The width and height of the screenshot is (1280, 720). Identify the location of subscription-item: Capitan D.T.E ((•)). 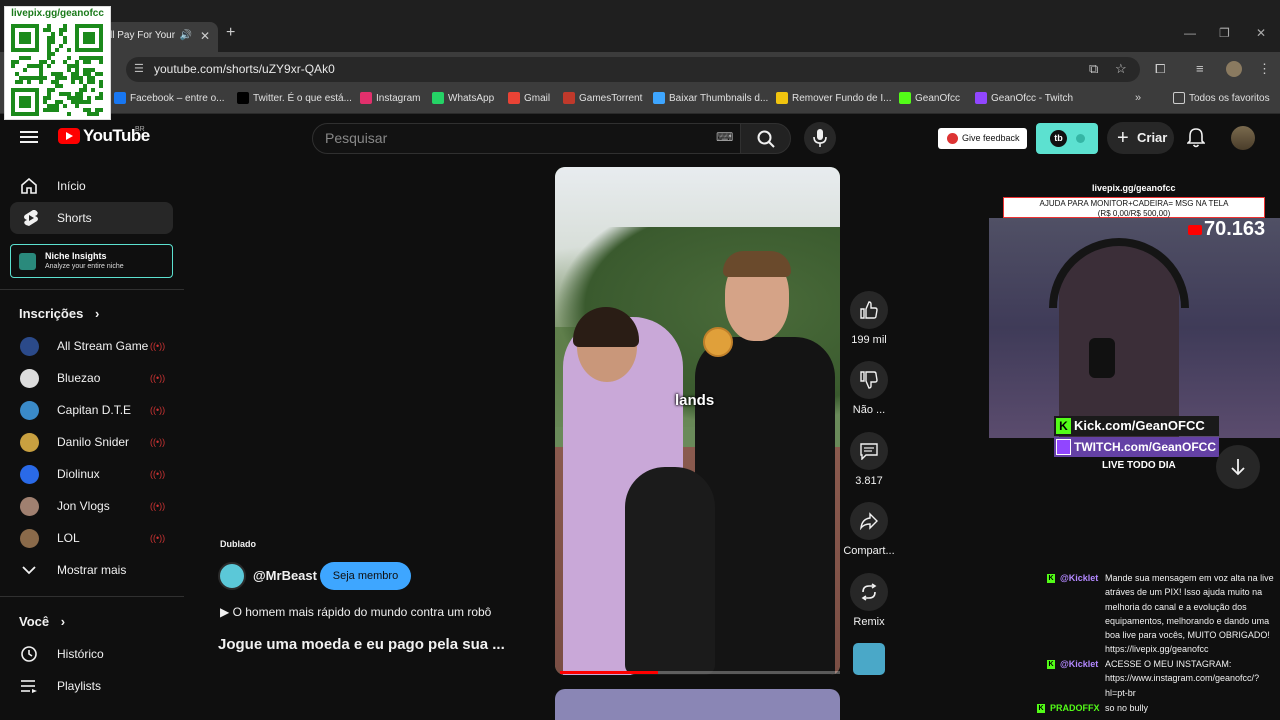
(92, 410).